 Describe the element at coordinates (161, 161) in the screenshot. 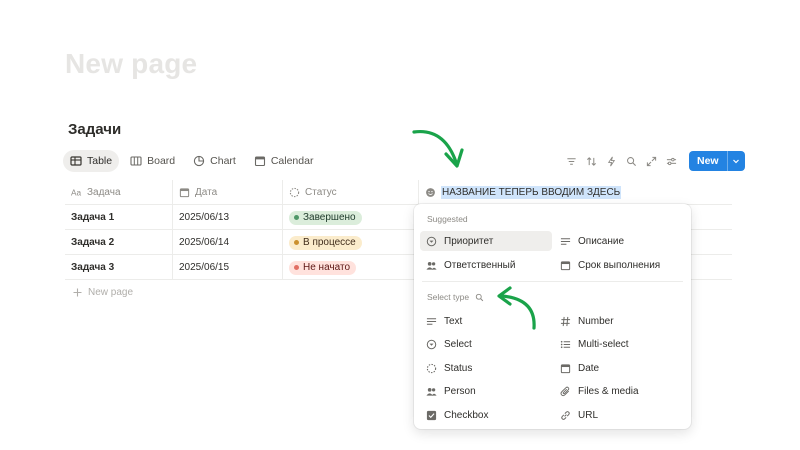

I see `tab-board-label: Board` at that location.